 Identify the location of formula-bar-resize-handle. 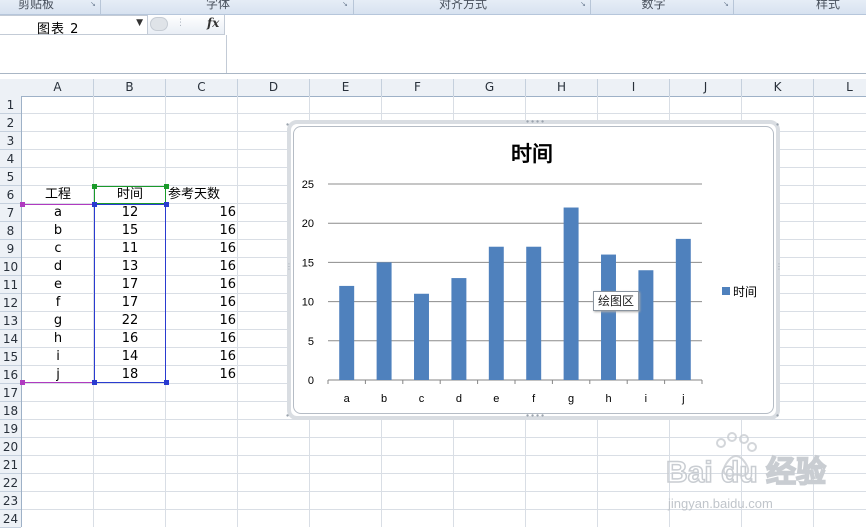
(159, 24).